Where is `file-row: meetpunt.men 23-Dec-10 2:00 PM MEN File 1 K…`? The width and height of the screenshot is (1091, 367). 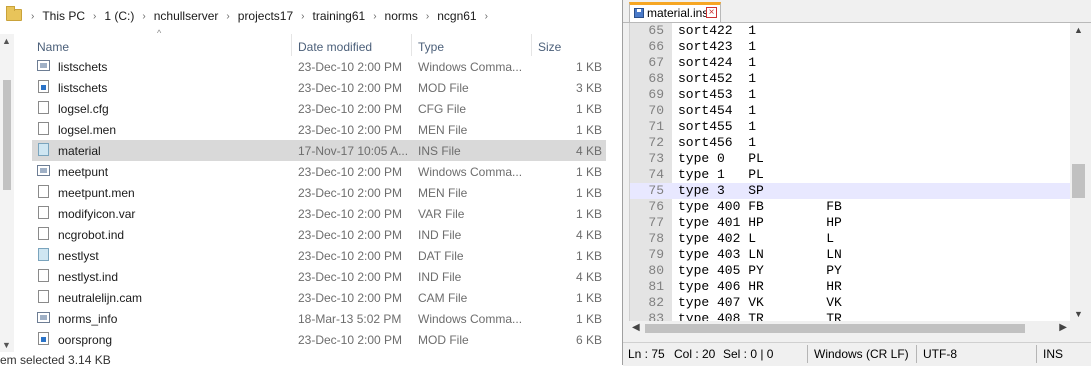
file-row: meetpunt.men 23-Dec-10 2:00 PM MEN File 1 K… is located at coordinates (319, 192).